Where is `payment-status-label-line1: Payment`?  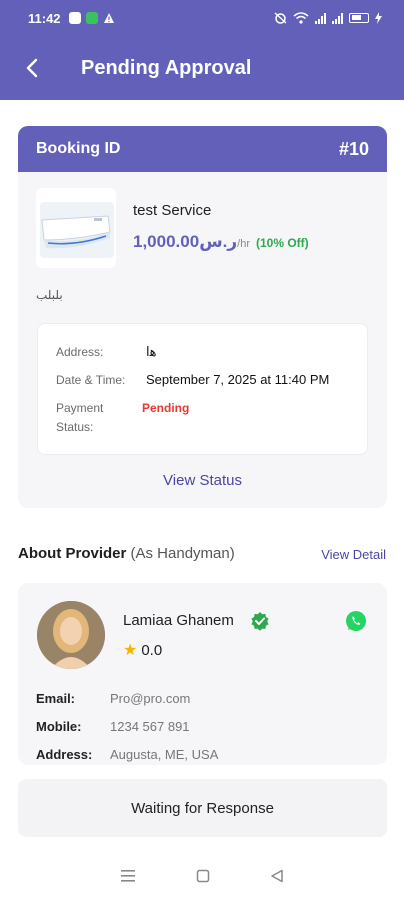
payment-status-label-line1: Payment is located at coordinates (80, 408).